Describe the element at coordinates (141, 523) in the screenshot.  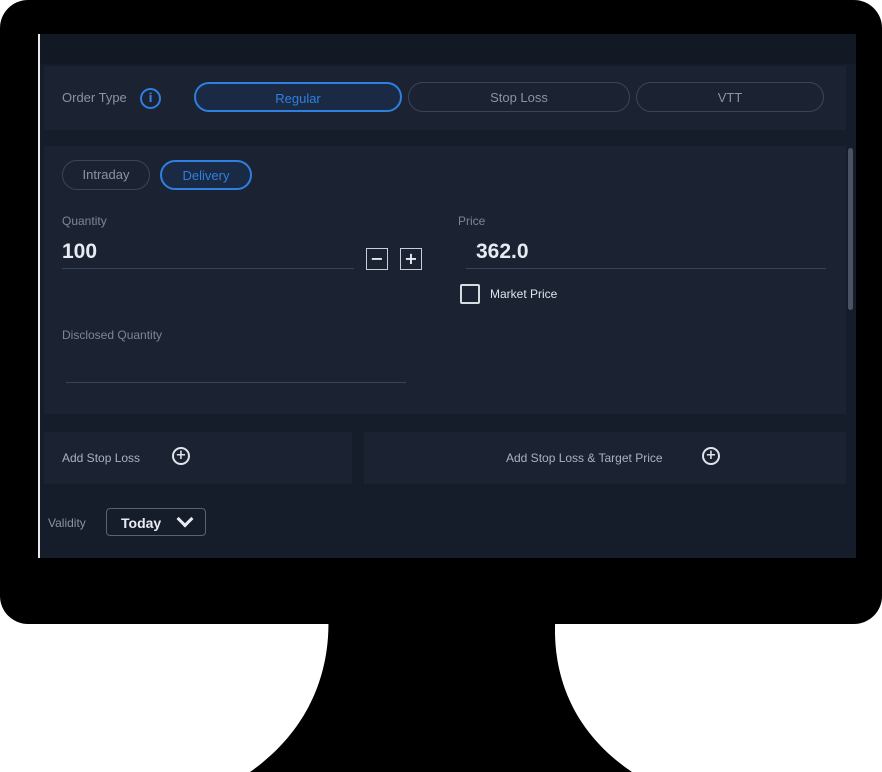
I see `validity-selected: Today` at that location.